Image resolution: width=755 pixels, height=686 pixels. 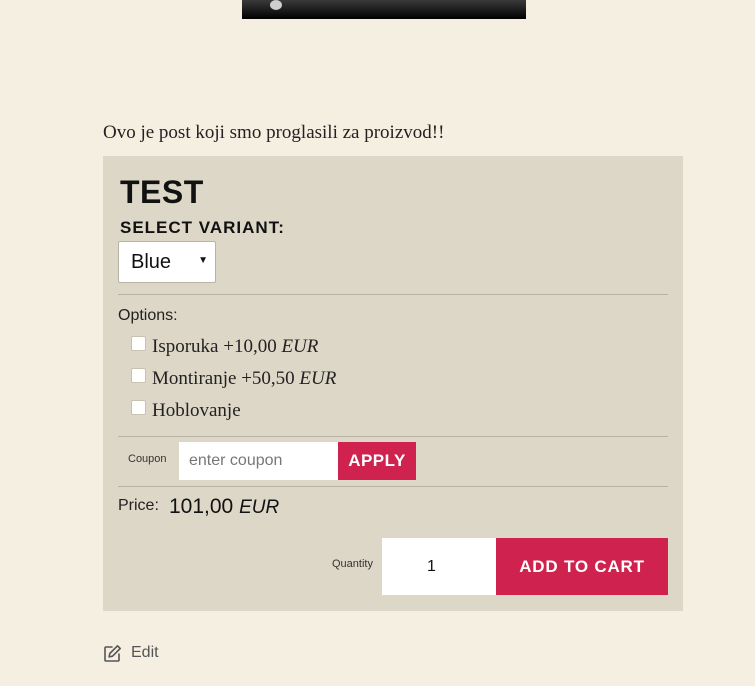 I want to click on price-value: 101,00 EUR, so click(x=224, y=506).